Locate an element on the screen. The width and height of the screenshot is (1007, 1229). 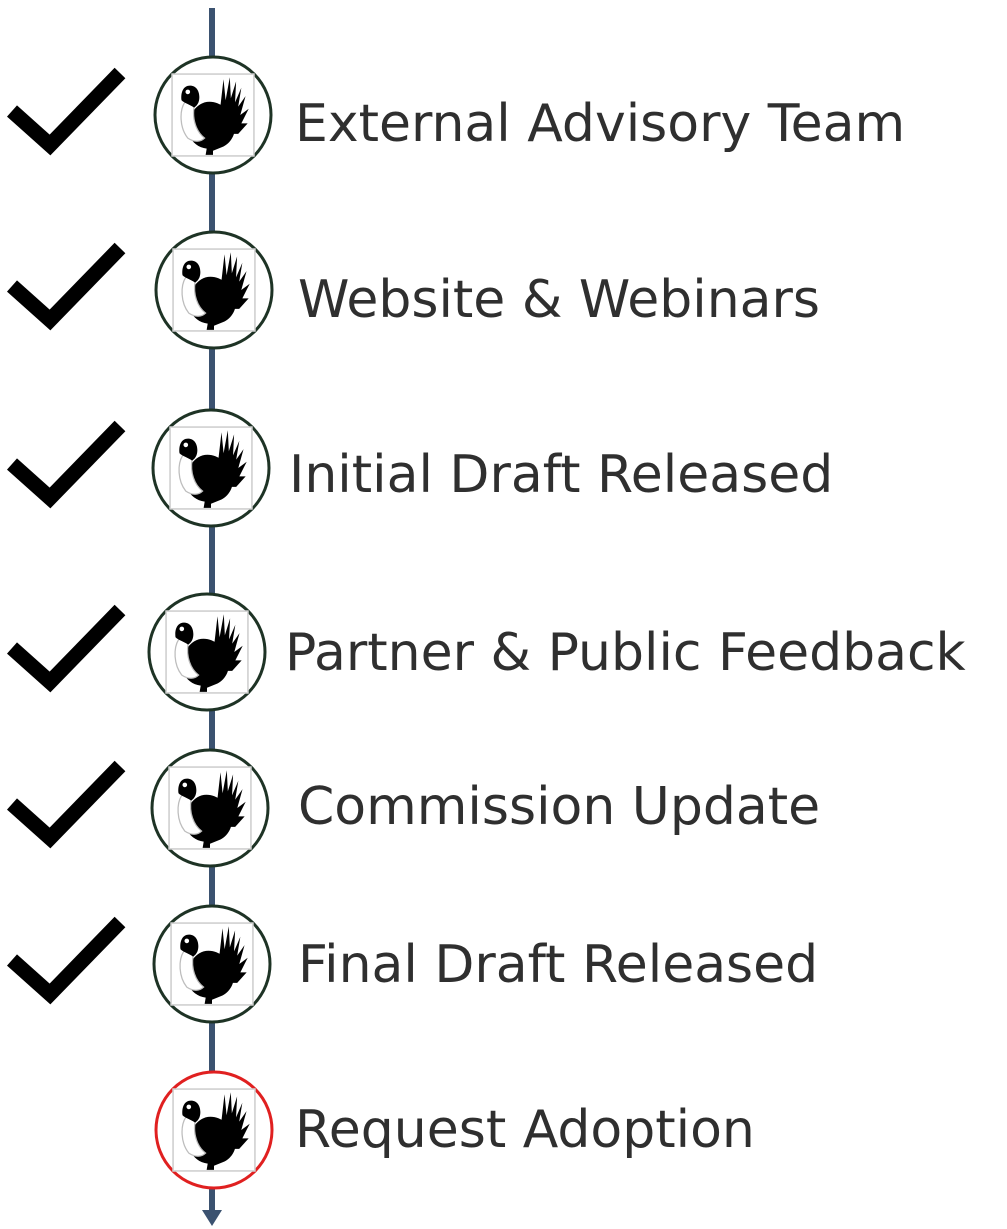
step-label: External Advisory Team is located at coordinates (600, 124).